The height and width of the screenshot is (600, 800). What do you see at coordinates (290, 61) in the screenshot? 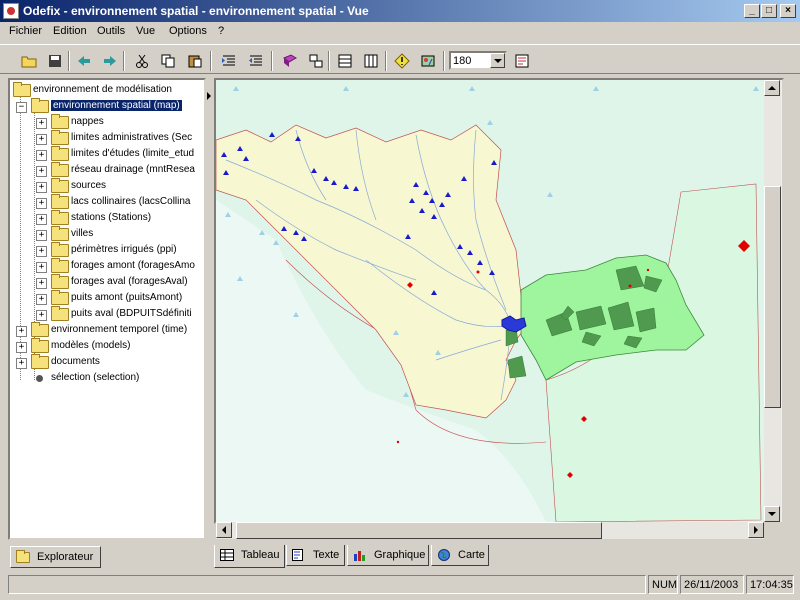
I see `book-icon` at bounding box center [290, 61].